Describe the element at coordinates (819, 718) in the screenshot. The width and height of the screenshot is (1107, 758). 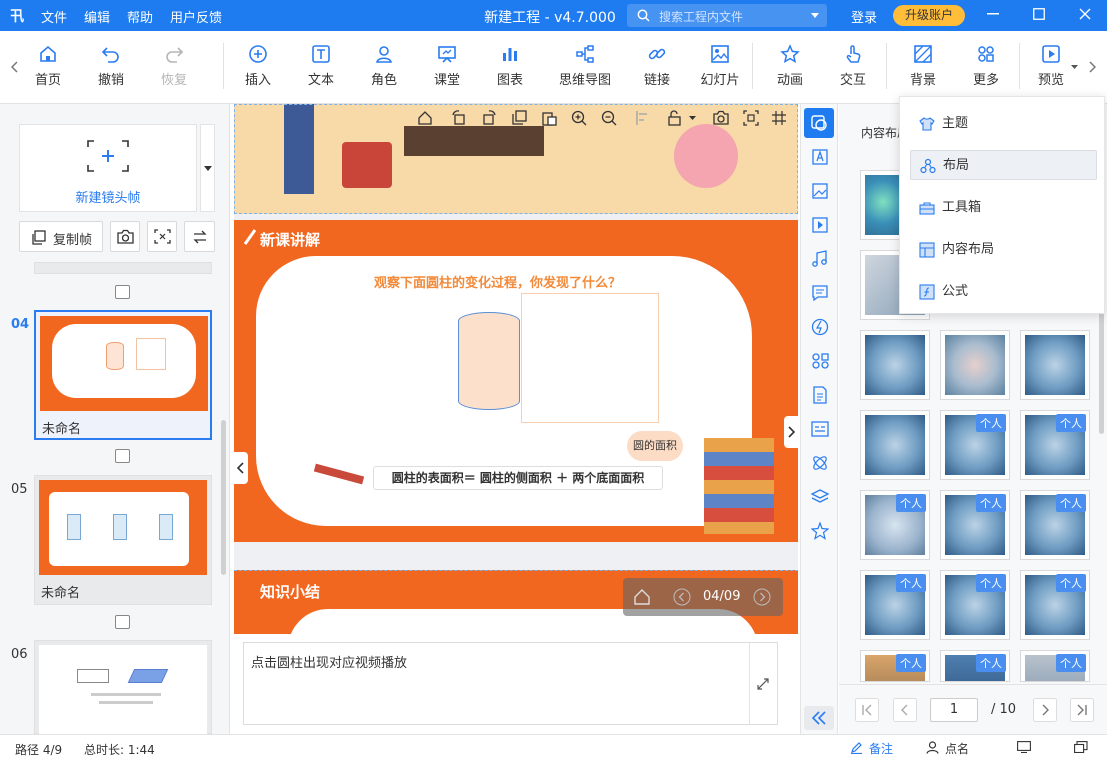
I see `collapse-panel-button` at that location.